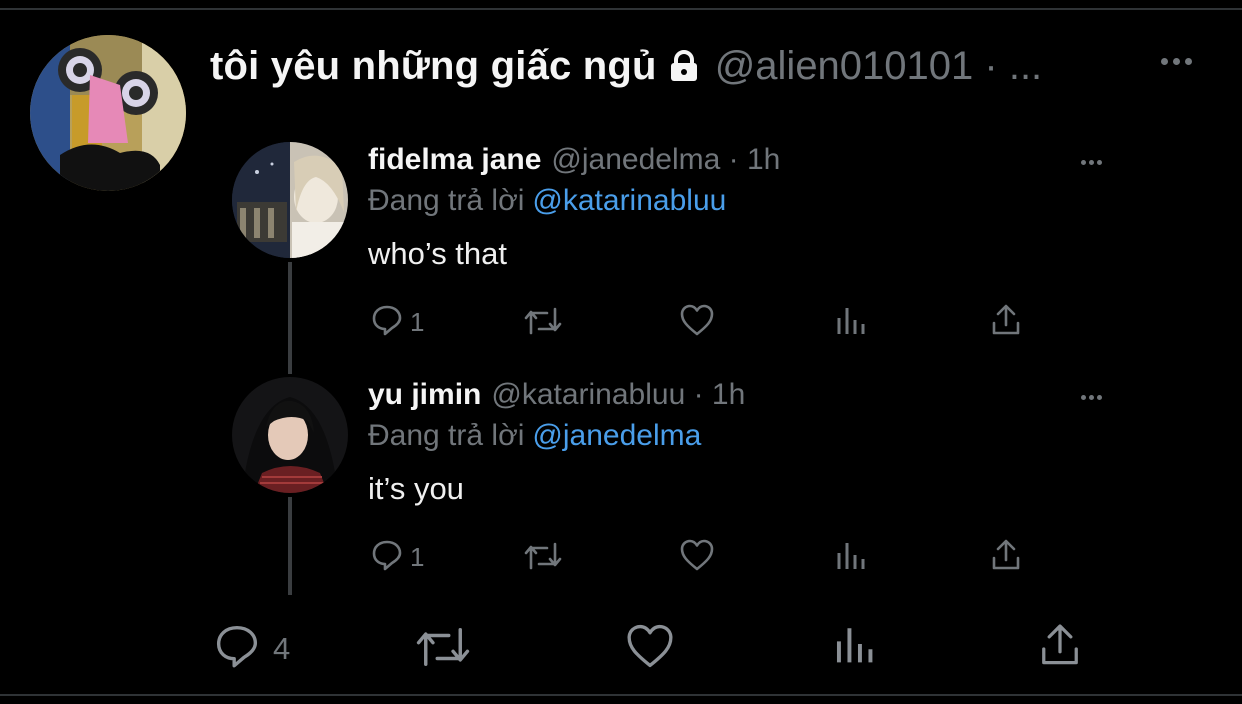 This screenshot has width=1242, height=704. Describe the element at coordinates (621, 695) in the screenshot. I see `bottom-divider` at that location.